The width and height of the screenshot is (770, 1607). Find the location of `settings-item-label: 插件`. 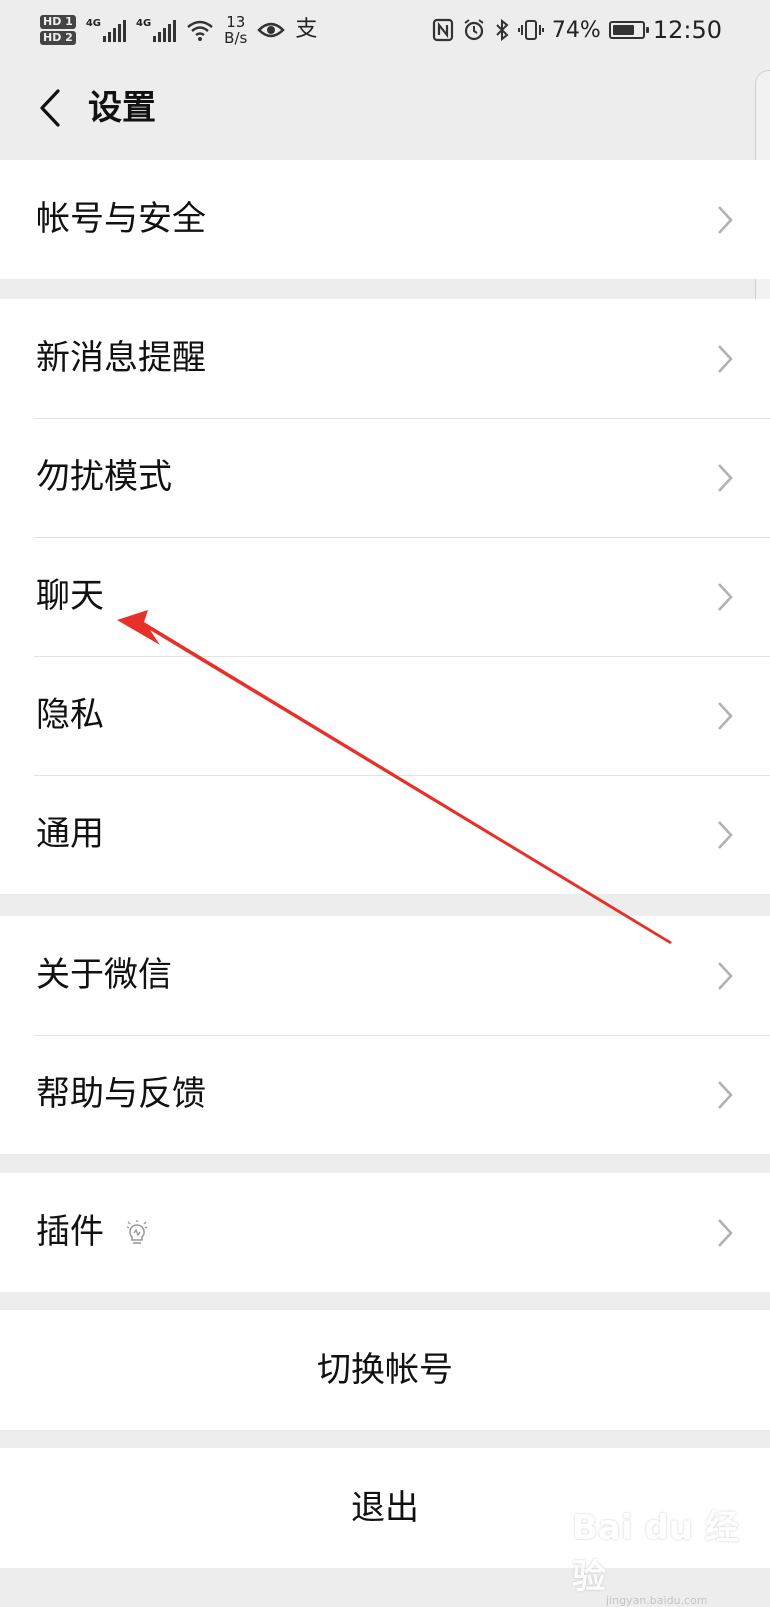

settings-item-label: 插件 is located at coordinates (70, 1232).